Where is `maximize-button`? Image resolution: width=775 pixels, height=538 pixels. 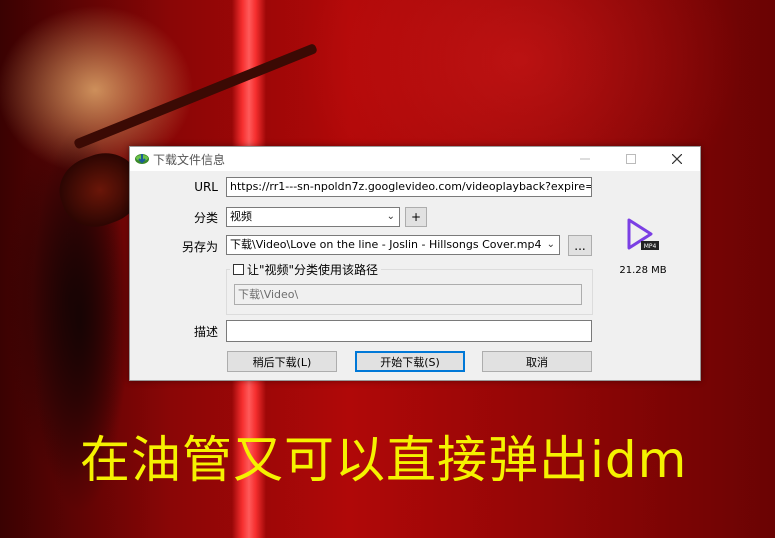 maximize-button is located at coordinates (631, 159).